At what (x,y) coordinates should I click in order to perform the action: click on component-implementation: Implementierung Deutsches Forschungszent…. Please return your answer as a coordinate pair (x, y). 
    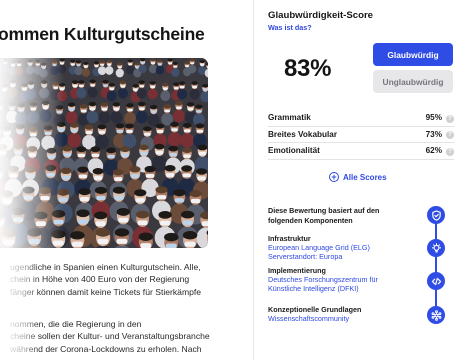
    Looking at the image, I should click on (348, 279).